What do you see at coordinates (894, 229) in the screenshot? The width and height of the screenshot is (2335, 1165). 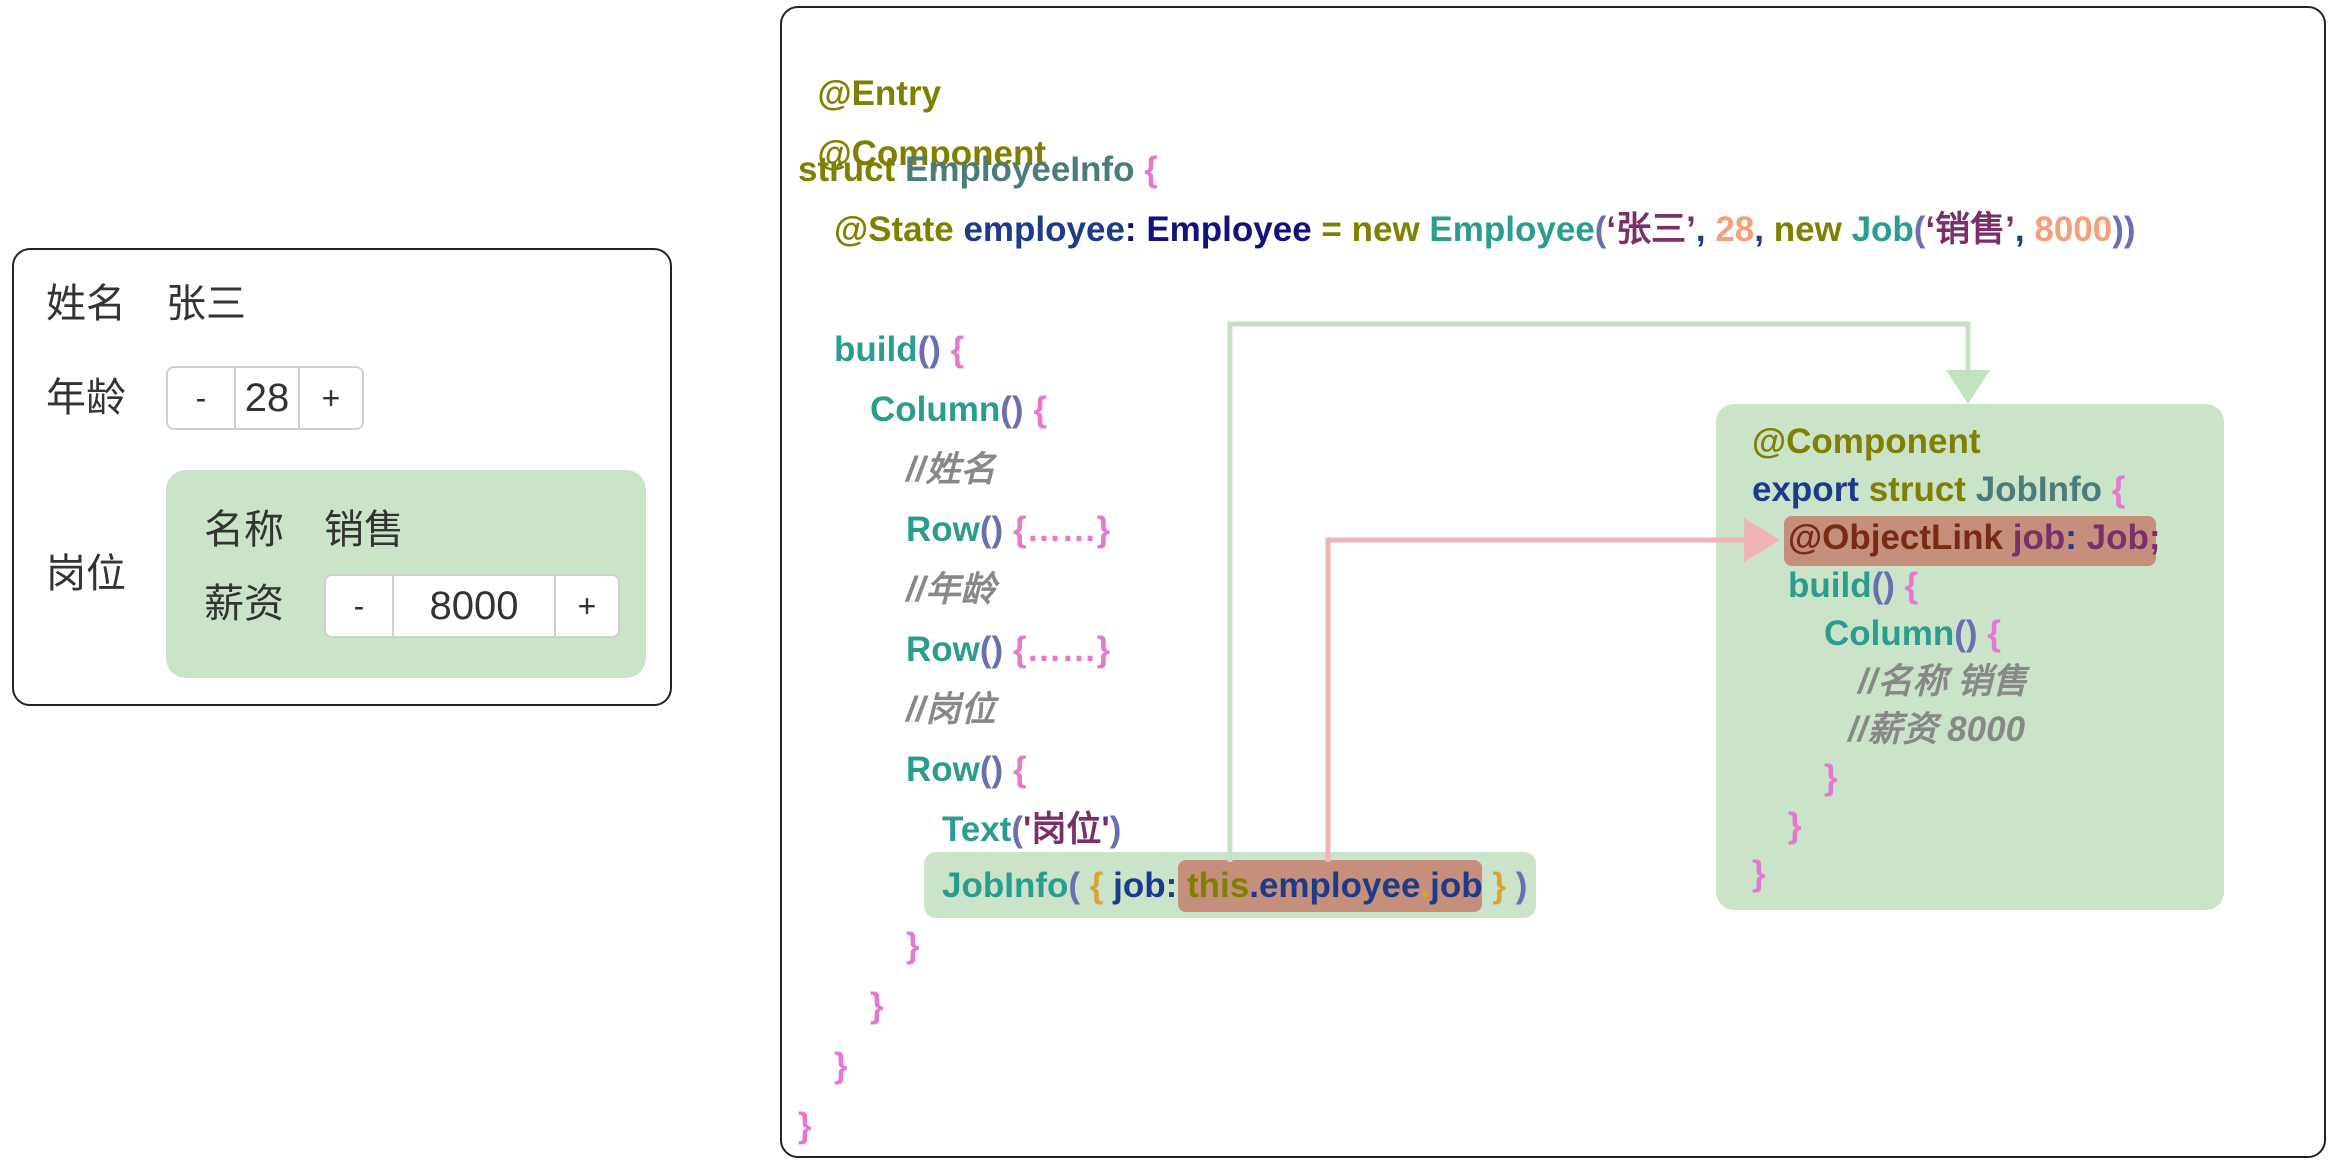 I see `state-decorator: @State` at bounding box center [894, 229].